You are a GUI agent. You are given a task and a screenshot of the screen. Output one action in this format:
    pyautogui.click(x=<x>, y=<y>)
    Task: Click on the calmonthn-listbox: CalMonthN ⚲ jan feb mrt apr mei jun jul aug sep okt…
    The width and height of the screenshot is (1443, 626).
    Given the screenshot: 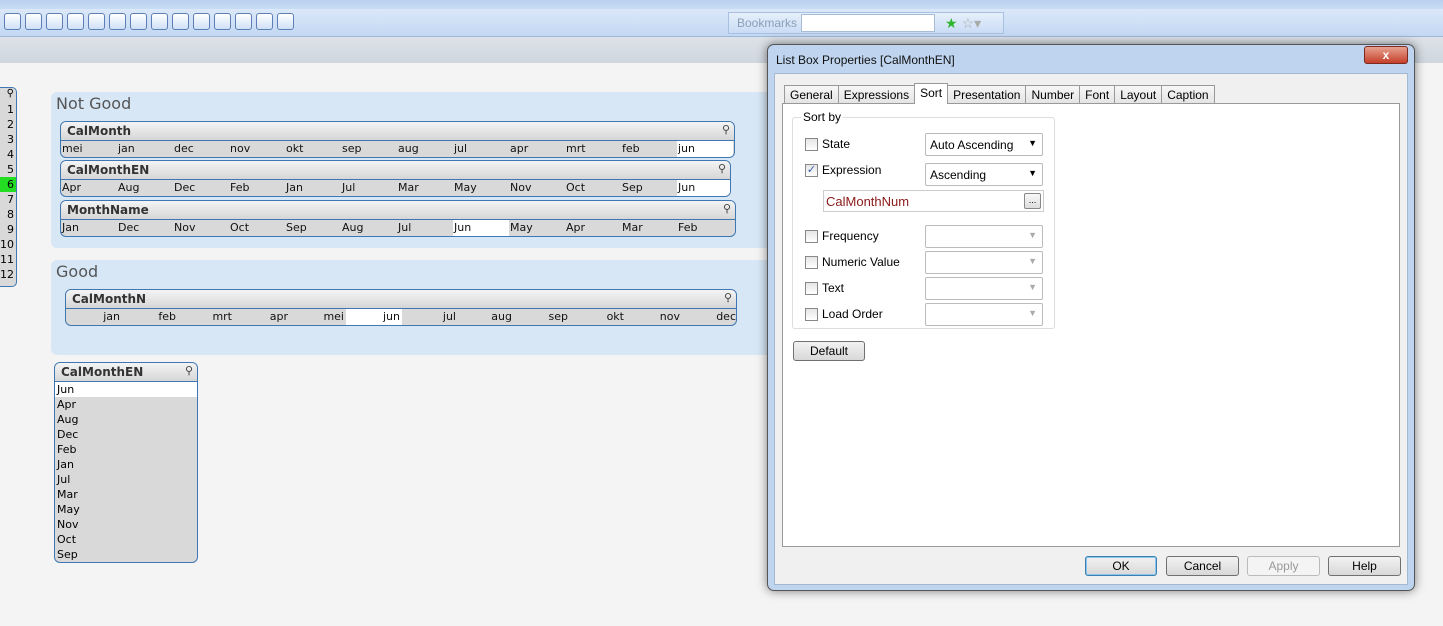 What is the action you would take?
    pyautogui.click(x=401, y=307)
    